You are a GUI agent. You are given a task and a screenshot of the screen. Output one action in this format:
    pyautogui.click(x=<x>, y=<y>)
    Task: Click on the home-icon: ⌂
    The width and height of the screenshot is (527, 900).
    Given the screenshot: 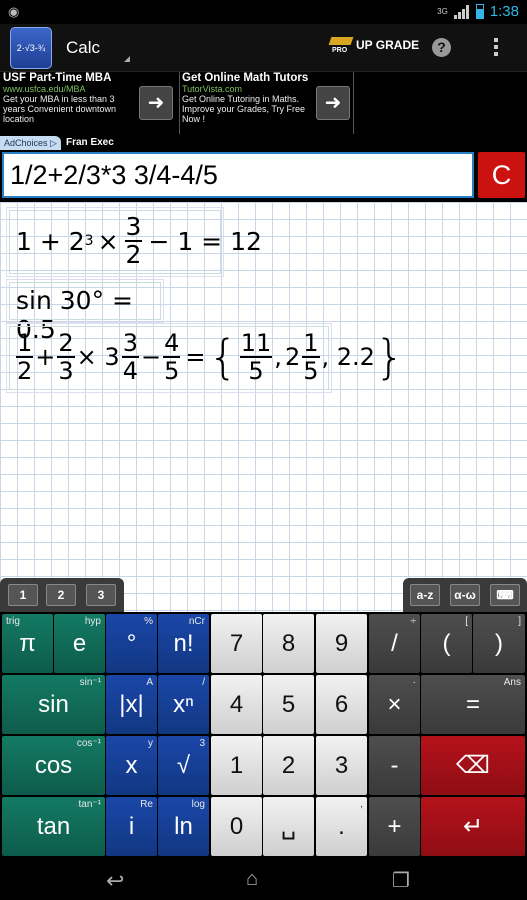 What is the action you would take?
    pyautogui.click(x=252, y=879)
    